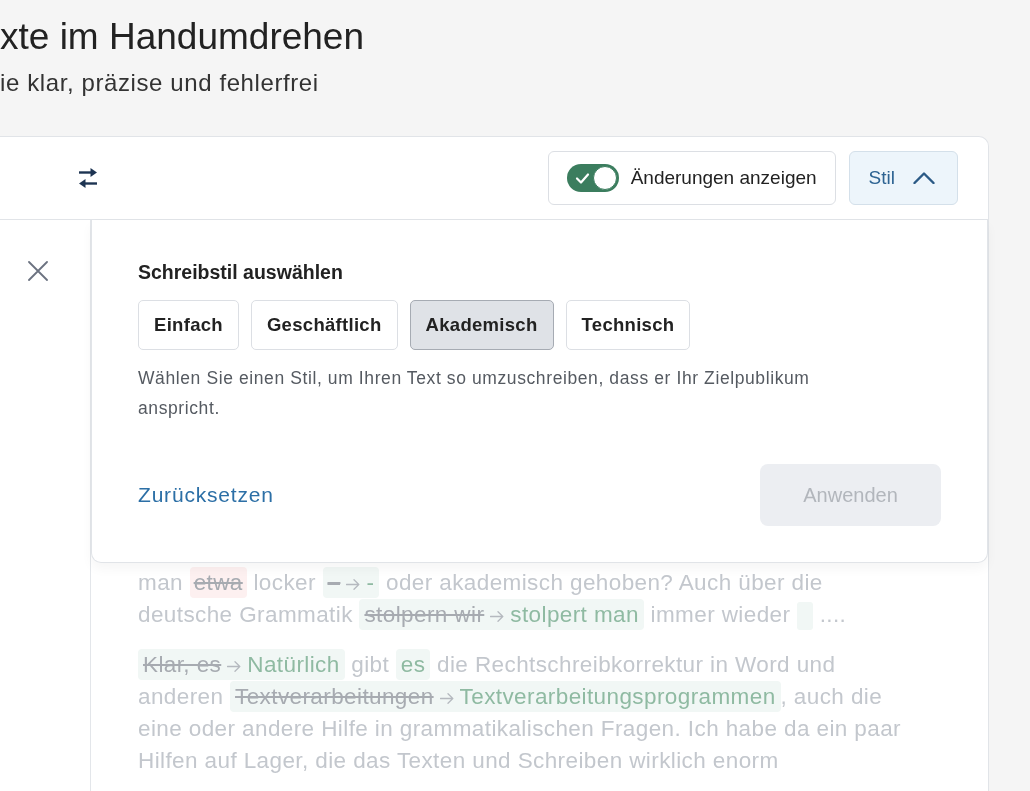 Image resolution: width=1030 pixels, height=791 pixels. What do you see at coordinates (206, 495) in the screenshot?
I see `reset-link: Zurücksetzen` at bounding box center [206, 495].